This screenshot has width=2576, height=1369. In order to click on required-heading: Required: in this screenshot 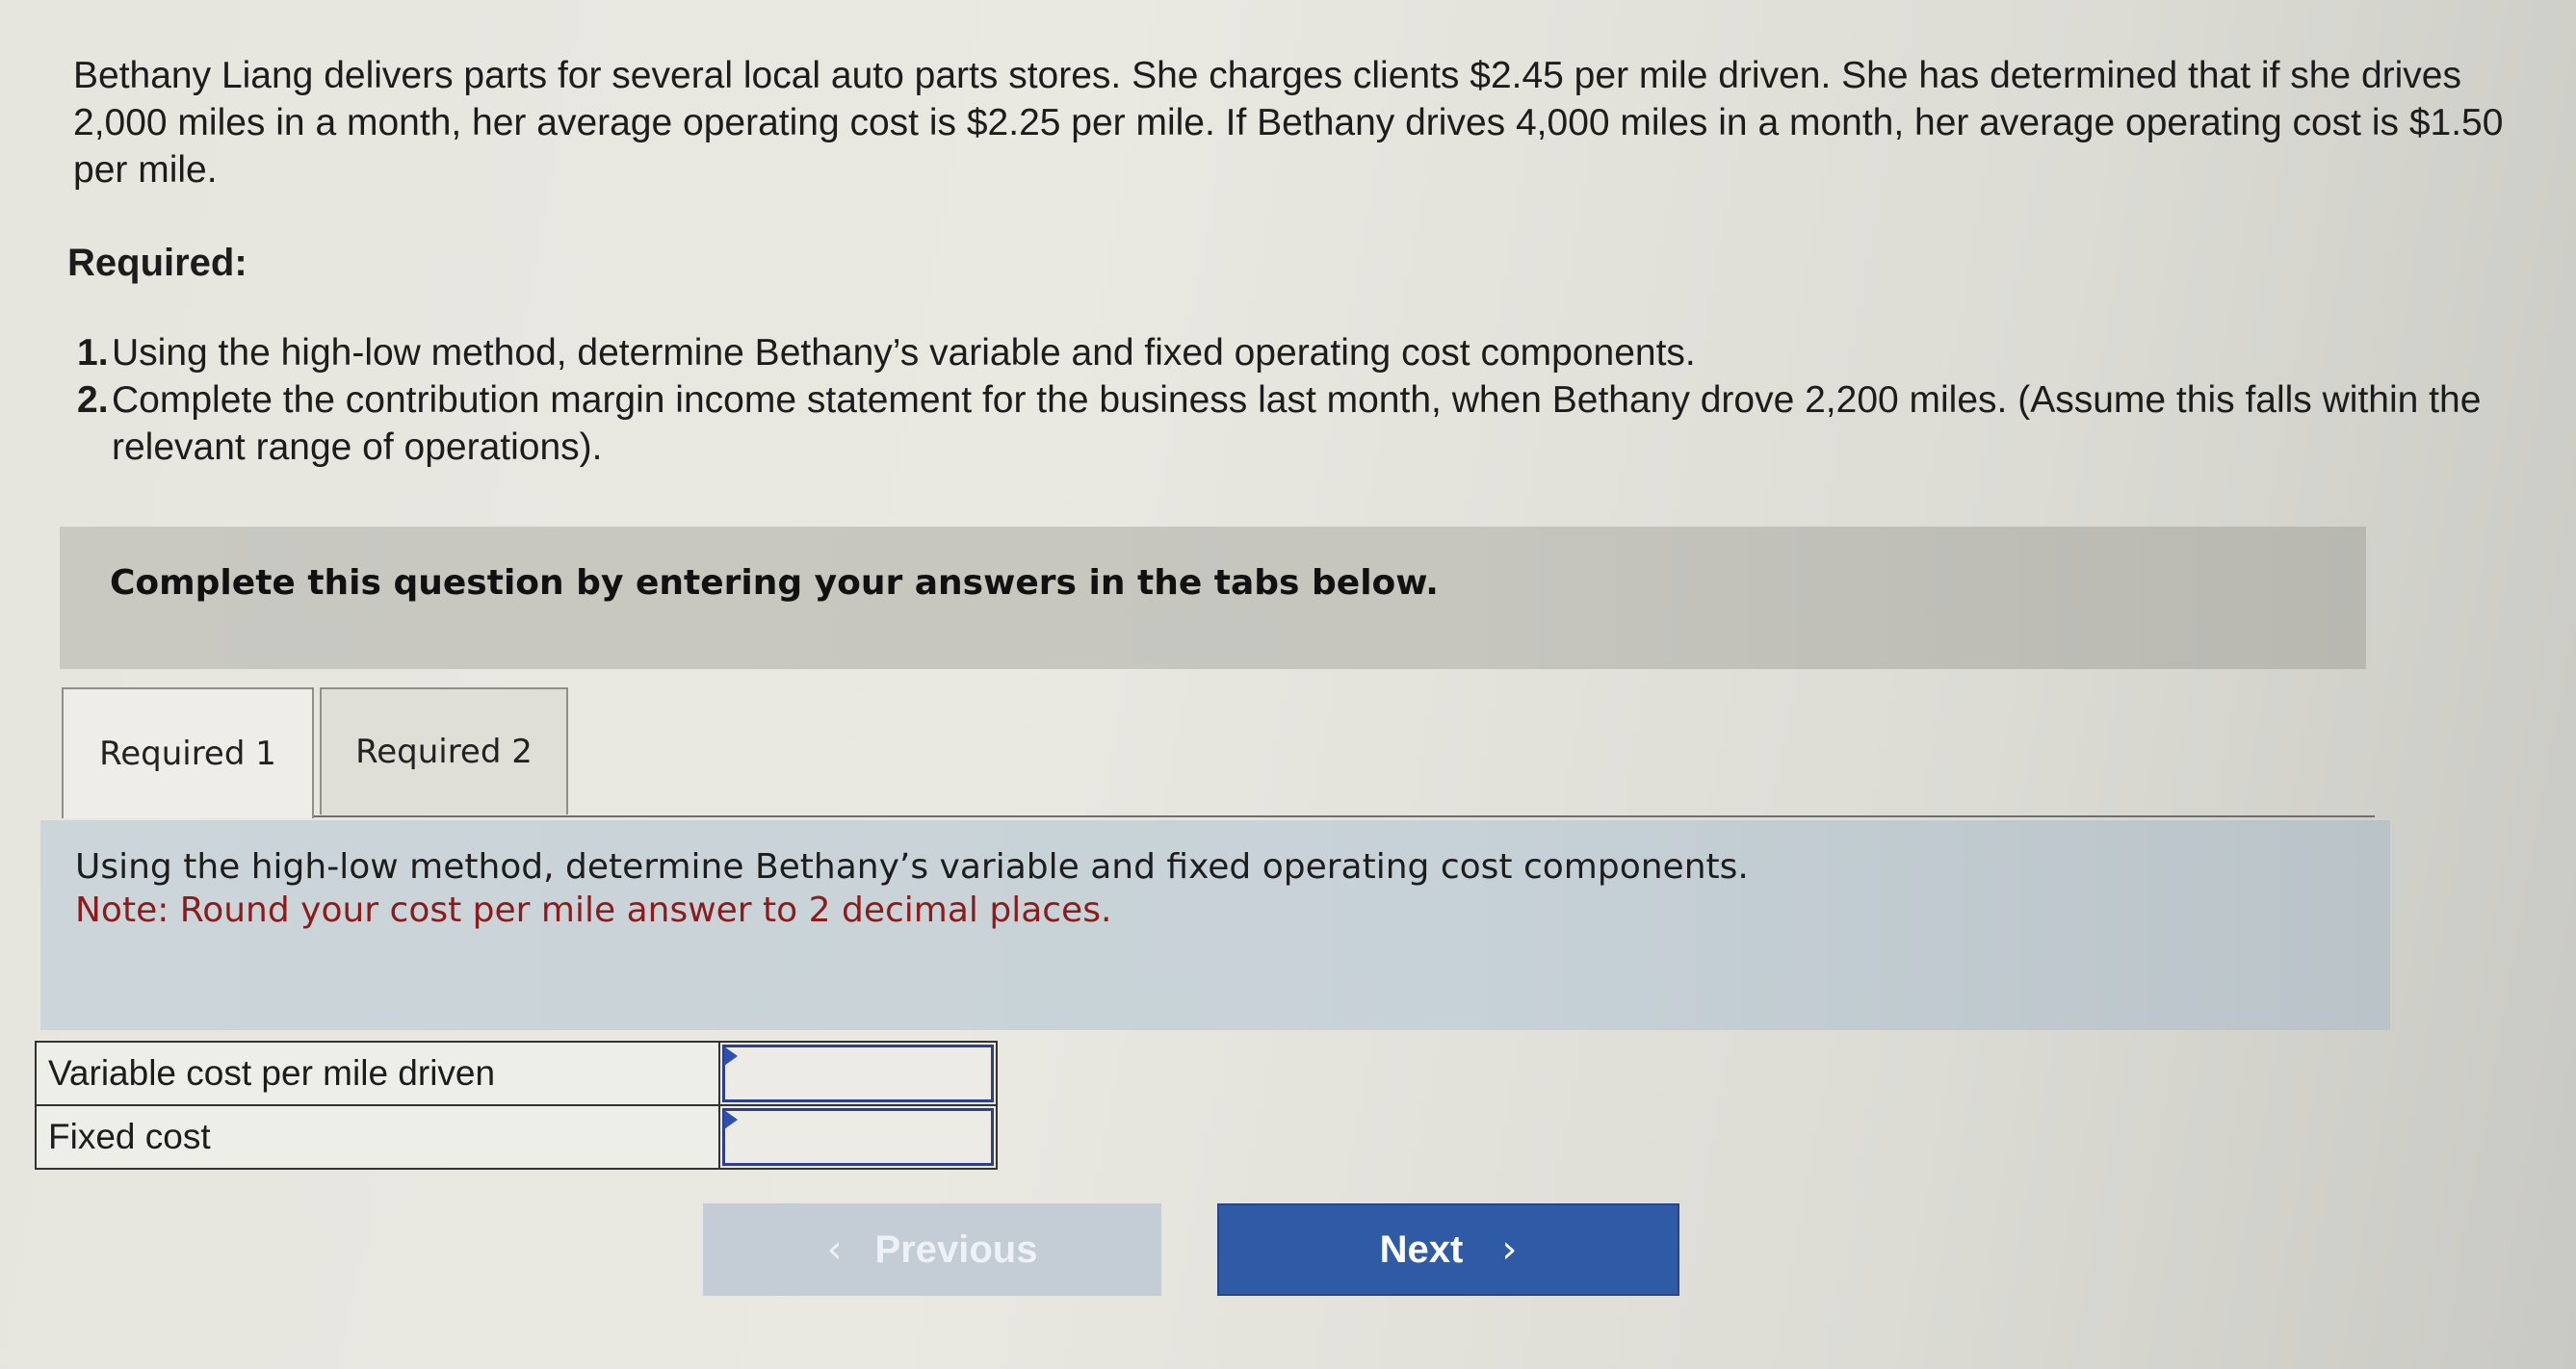, I will do `click(157, 263)`.